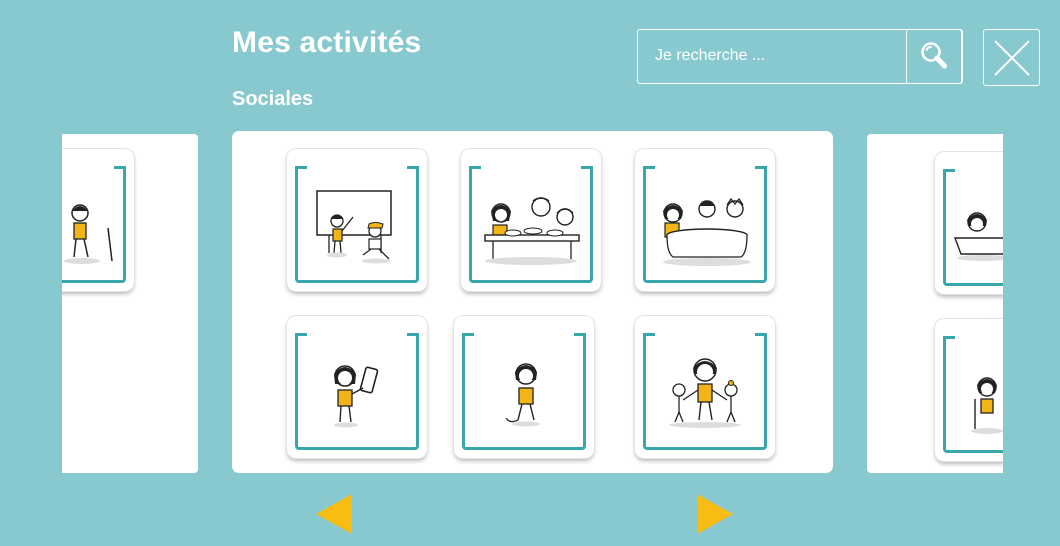 The height and width of the screenshot is (546, 1060). I want to click on activity-card-prev, so click(98, 220).